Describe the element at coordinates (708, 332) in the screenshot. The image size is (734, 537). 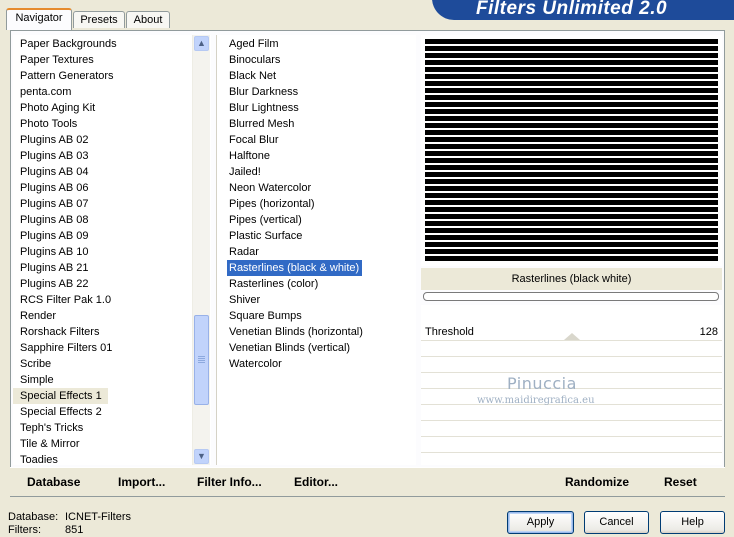
I see `threshold-value: 128` at that location.